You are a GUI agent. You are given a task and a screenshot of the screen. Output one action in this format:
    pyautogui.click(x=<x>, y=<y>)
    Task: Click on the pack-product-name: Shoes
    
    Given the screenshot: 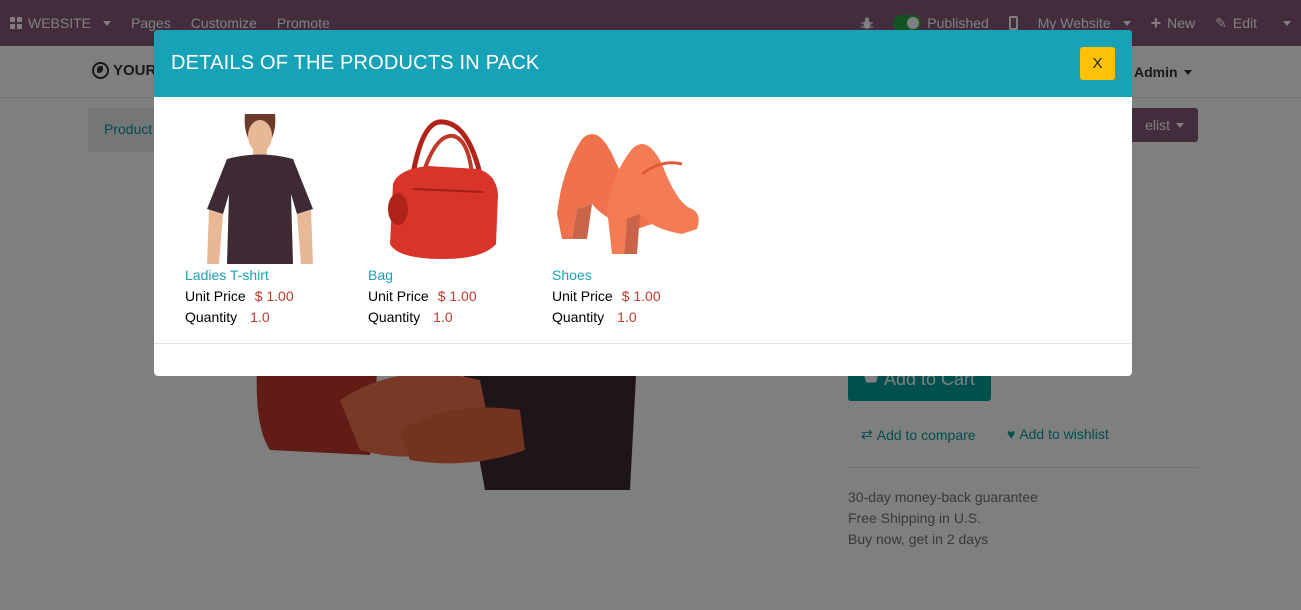 What is the action you would take?
    pyautogui.click(x=637, y=276)
    